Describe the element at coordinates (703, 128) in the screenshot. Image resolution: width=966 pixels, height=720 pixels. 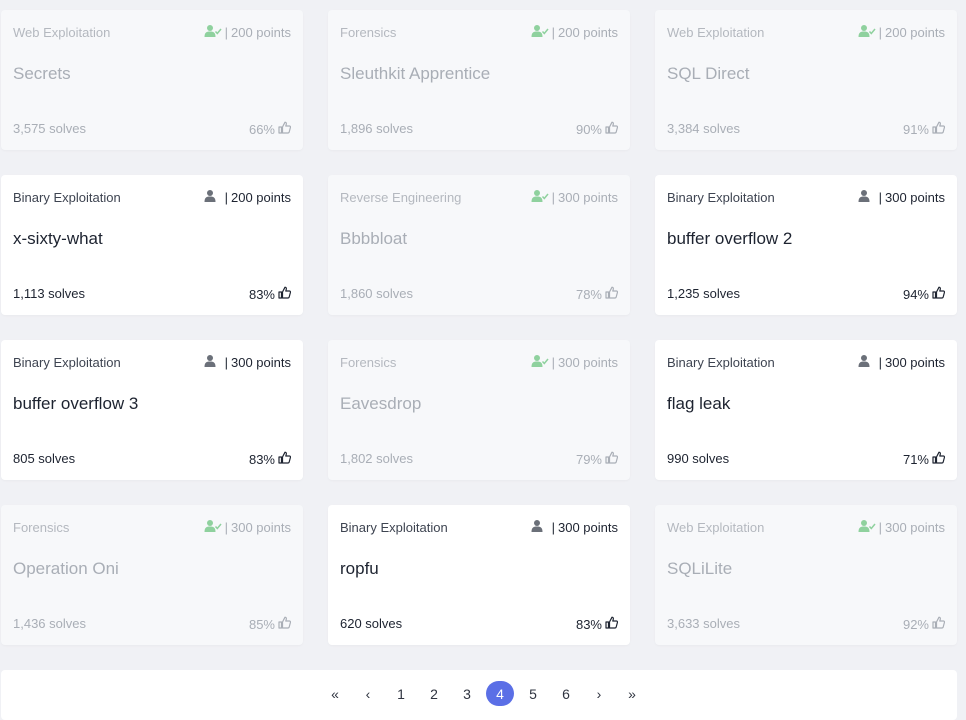
I see `solve-count: 3,384 solves` at that location.